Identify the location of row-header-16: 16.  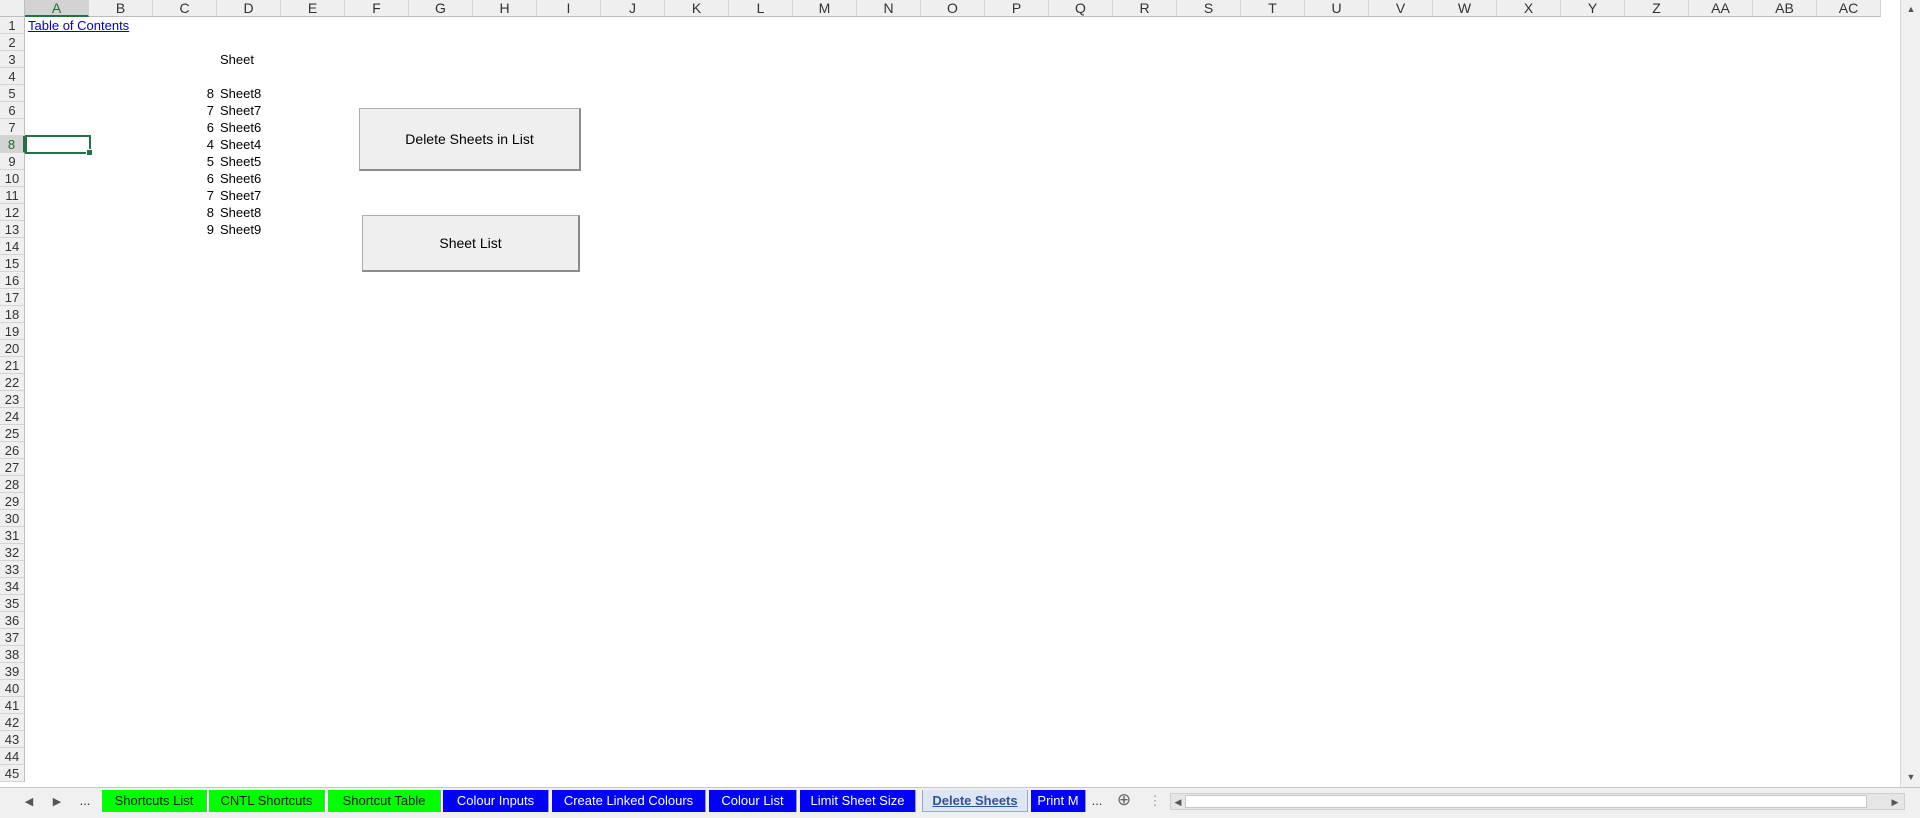
(12, 280).